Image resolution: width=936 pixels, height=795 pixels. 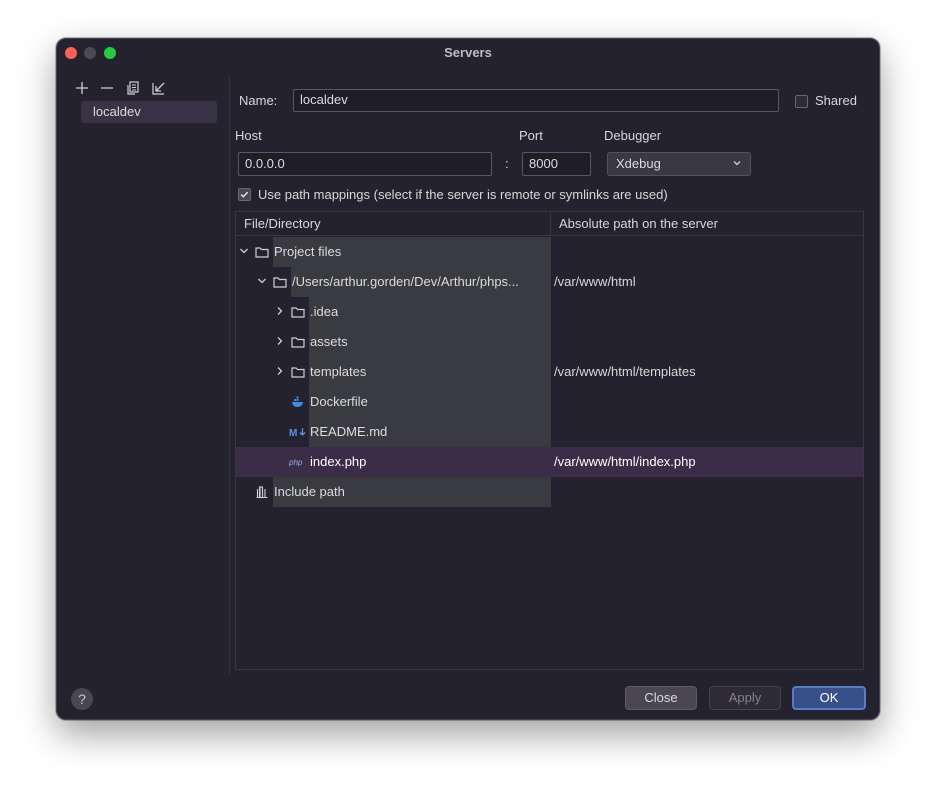 What do you see at coordinates (625, 461) in the screenshot?
I see `row-path: /var/www/html/index.php` at bounding box center [625, 461].